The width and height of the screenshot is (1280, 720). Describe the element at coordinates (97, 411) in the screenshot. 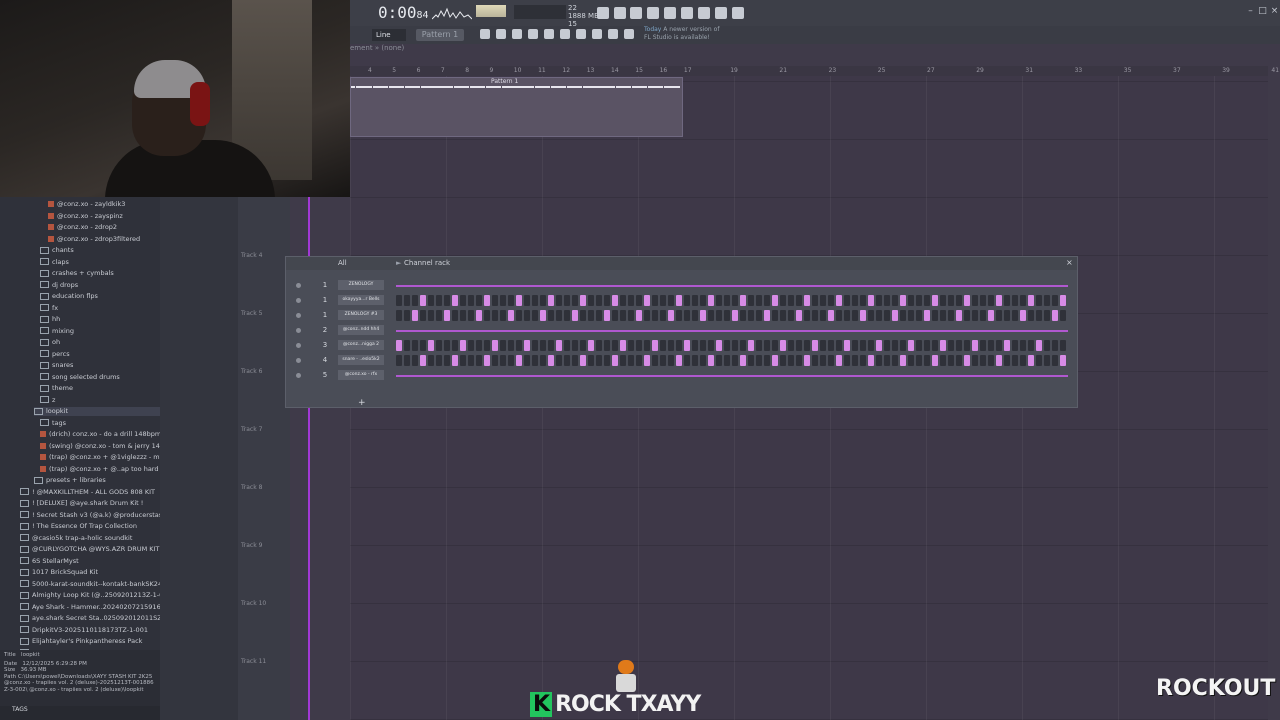

I see `browser-folder: loopkit` at that location.